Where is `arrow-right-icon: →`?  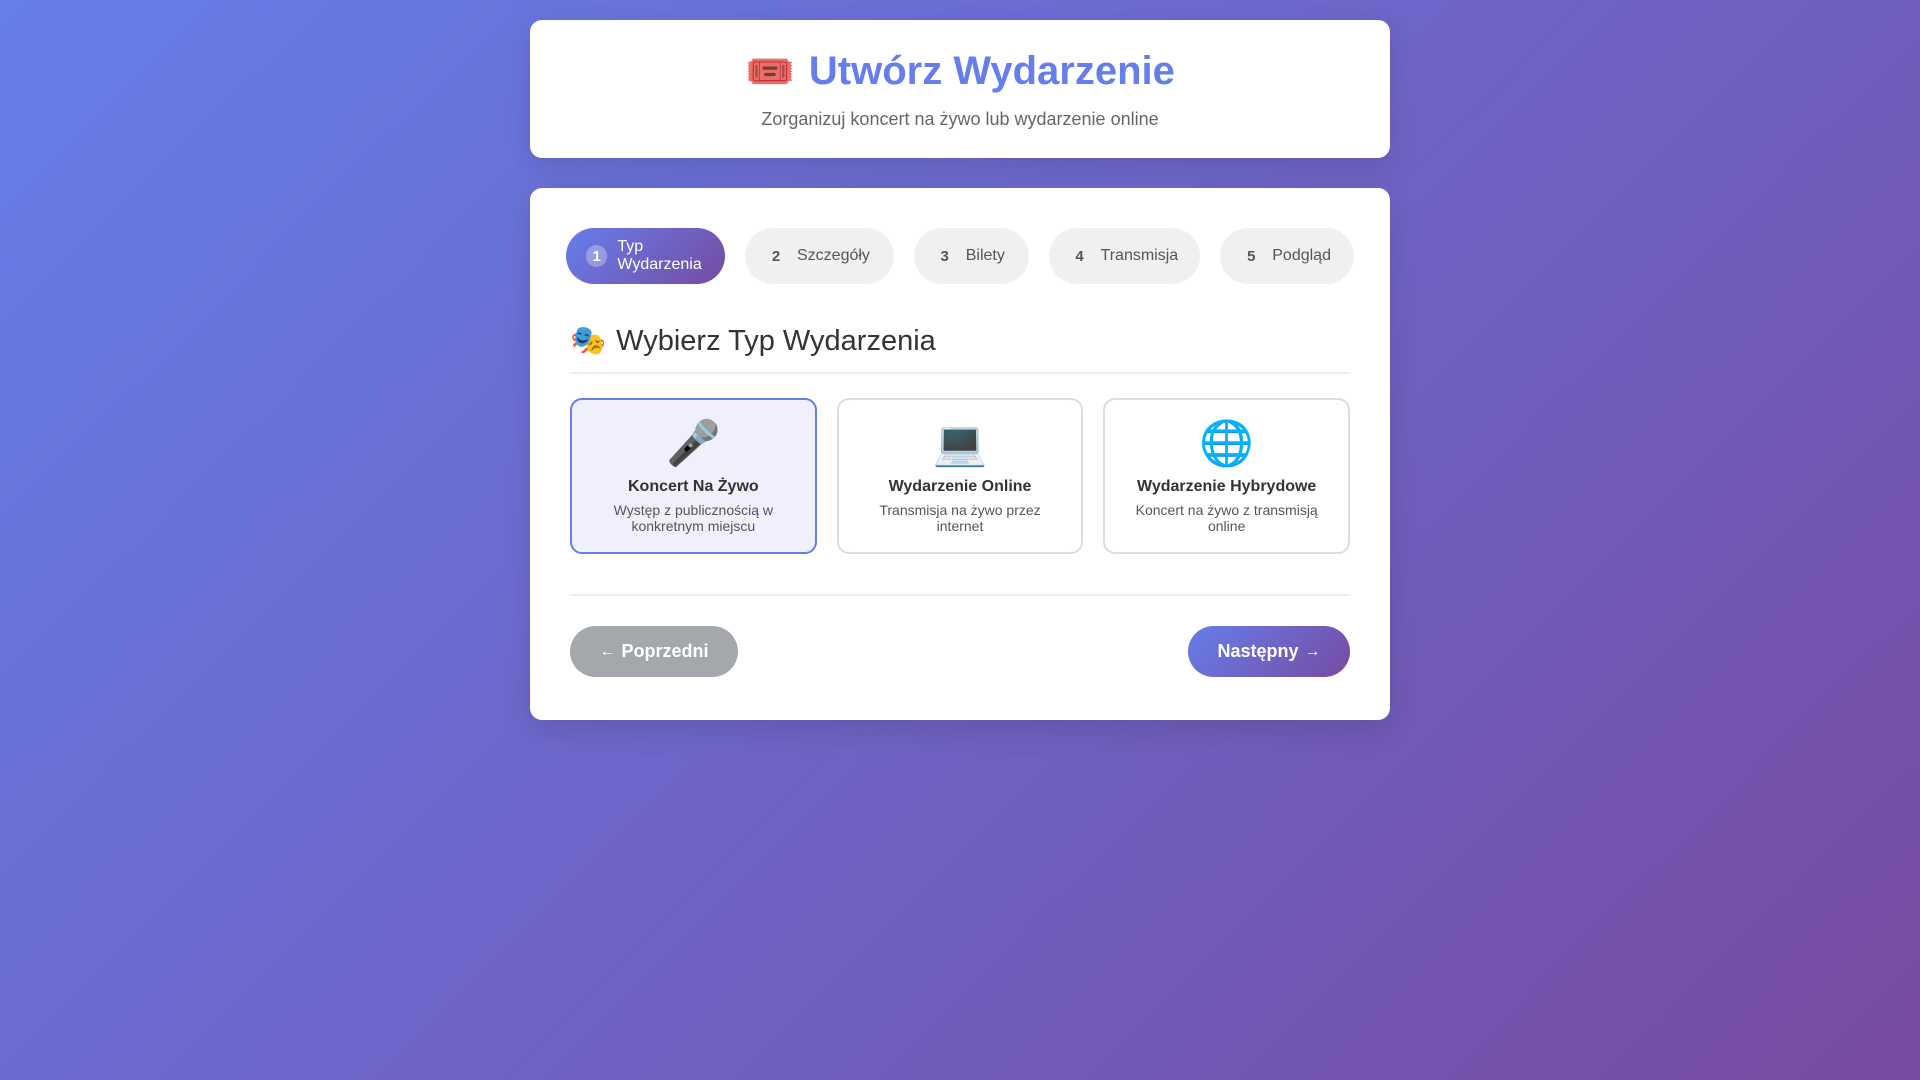 arrow-right-icon: → is located at coordinates (1312, 651).